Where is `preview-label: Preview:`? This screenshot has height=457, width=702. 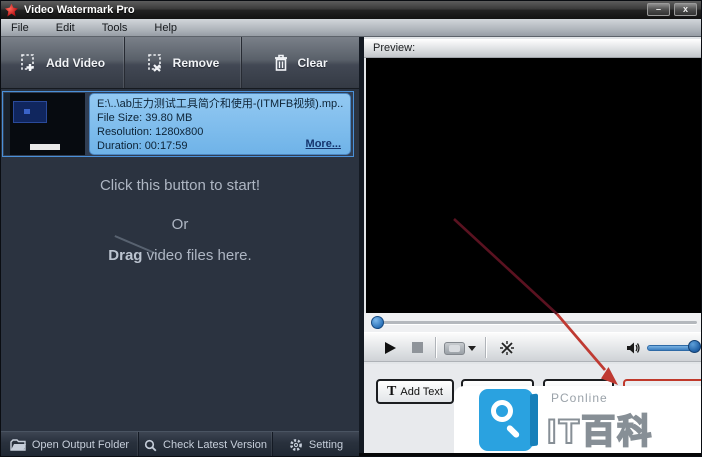 preview-label: Preview: is located at coordinates (394, 48).